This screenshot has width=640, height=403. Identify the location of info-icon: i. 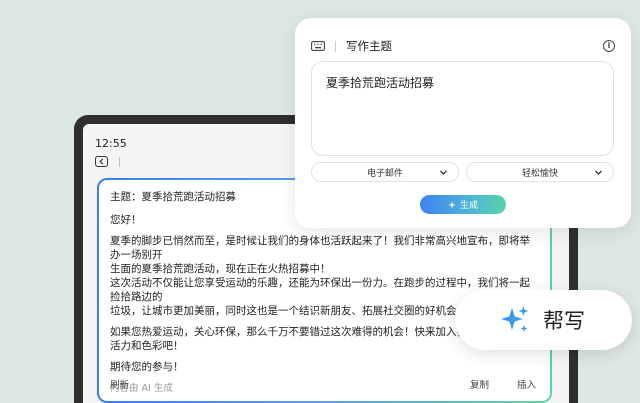
(609, 46).